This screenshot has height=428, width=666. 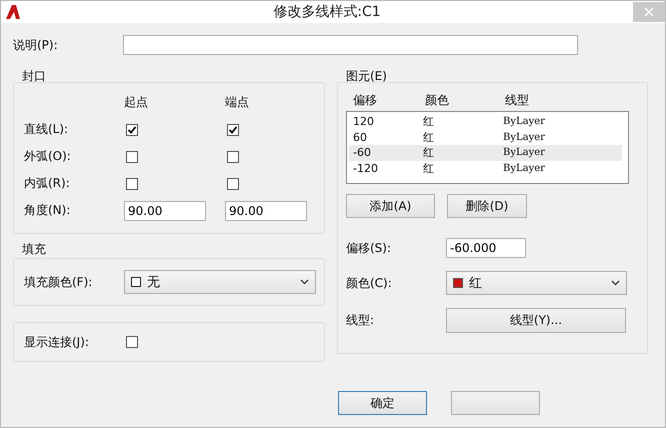 What do you see at coordinates (485, 137) in the screenshot?
I see `list-row: 60 红 ByLayer` at bounding box center [485, 137].